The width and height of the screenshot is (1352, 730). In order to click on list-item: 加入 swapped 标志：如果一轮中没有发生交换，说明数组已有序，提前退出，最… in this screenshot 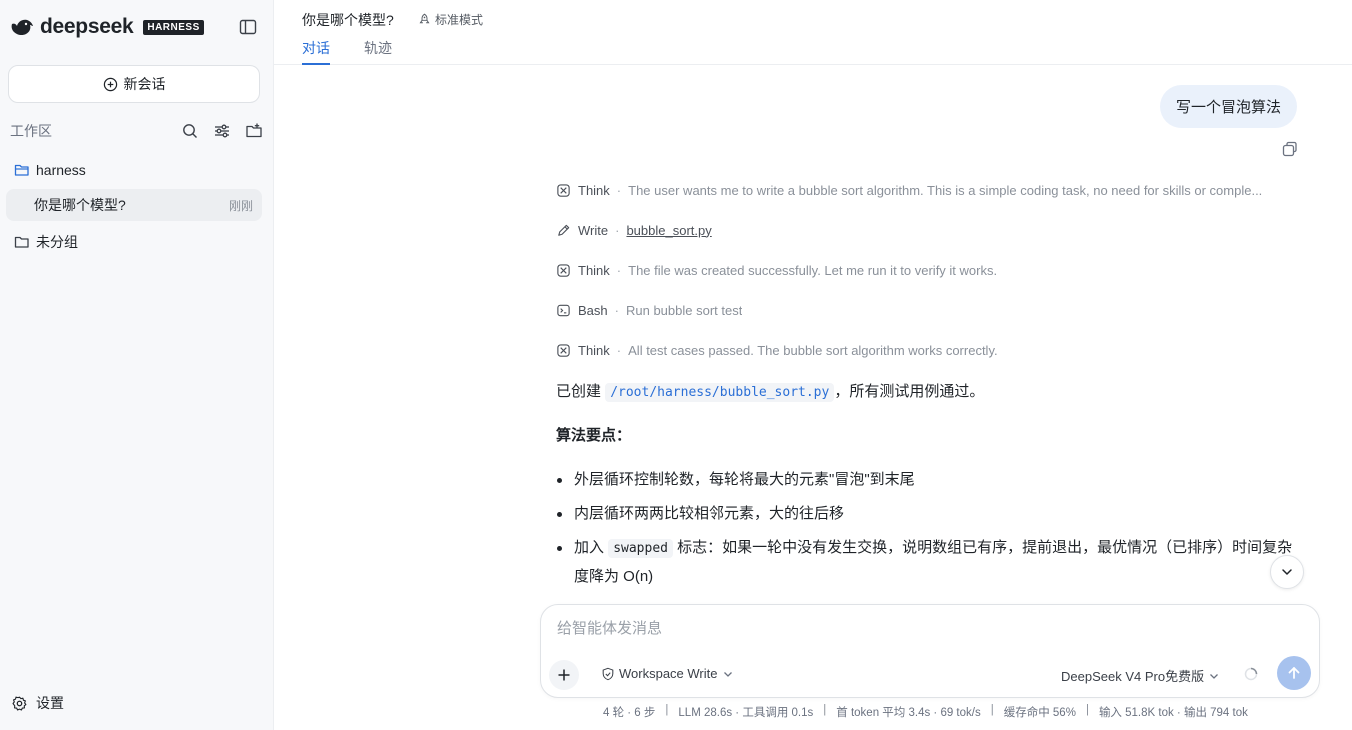, I will do `click(931, 562)`.